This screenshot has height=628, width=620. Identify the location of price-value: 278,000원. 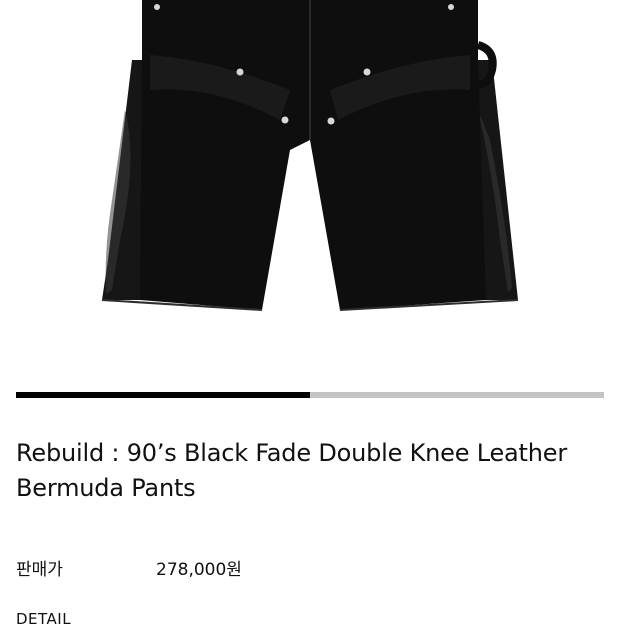
(199, 570).